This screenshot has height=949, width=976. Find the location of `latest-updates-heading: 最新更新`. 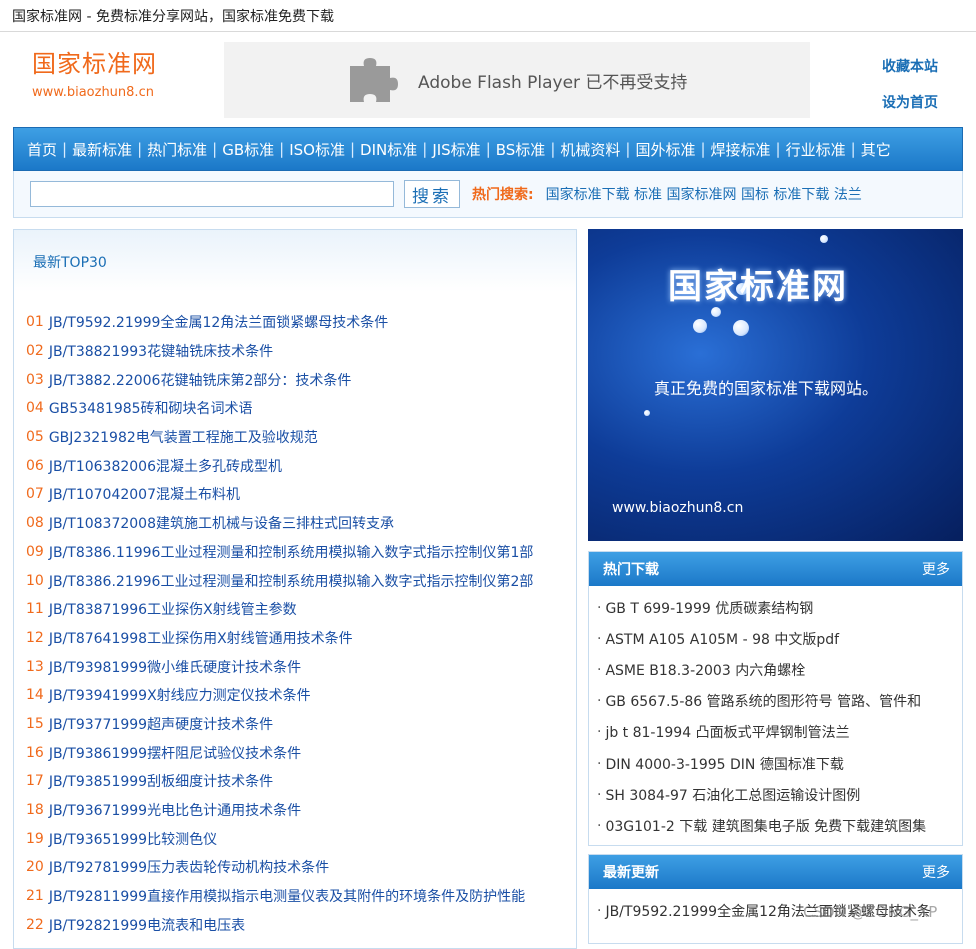

latest-updates-heading: 最新更新 is located at coordinates (631, 873).